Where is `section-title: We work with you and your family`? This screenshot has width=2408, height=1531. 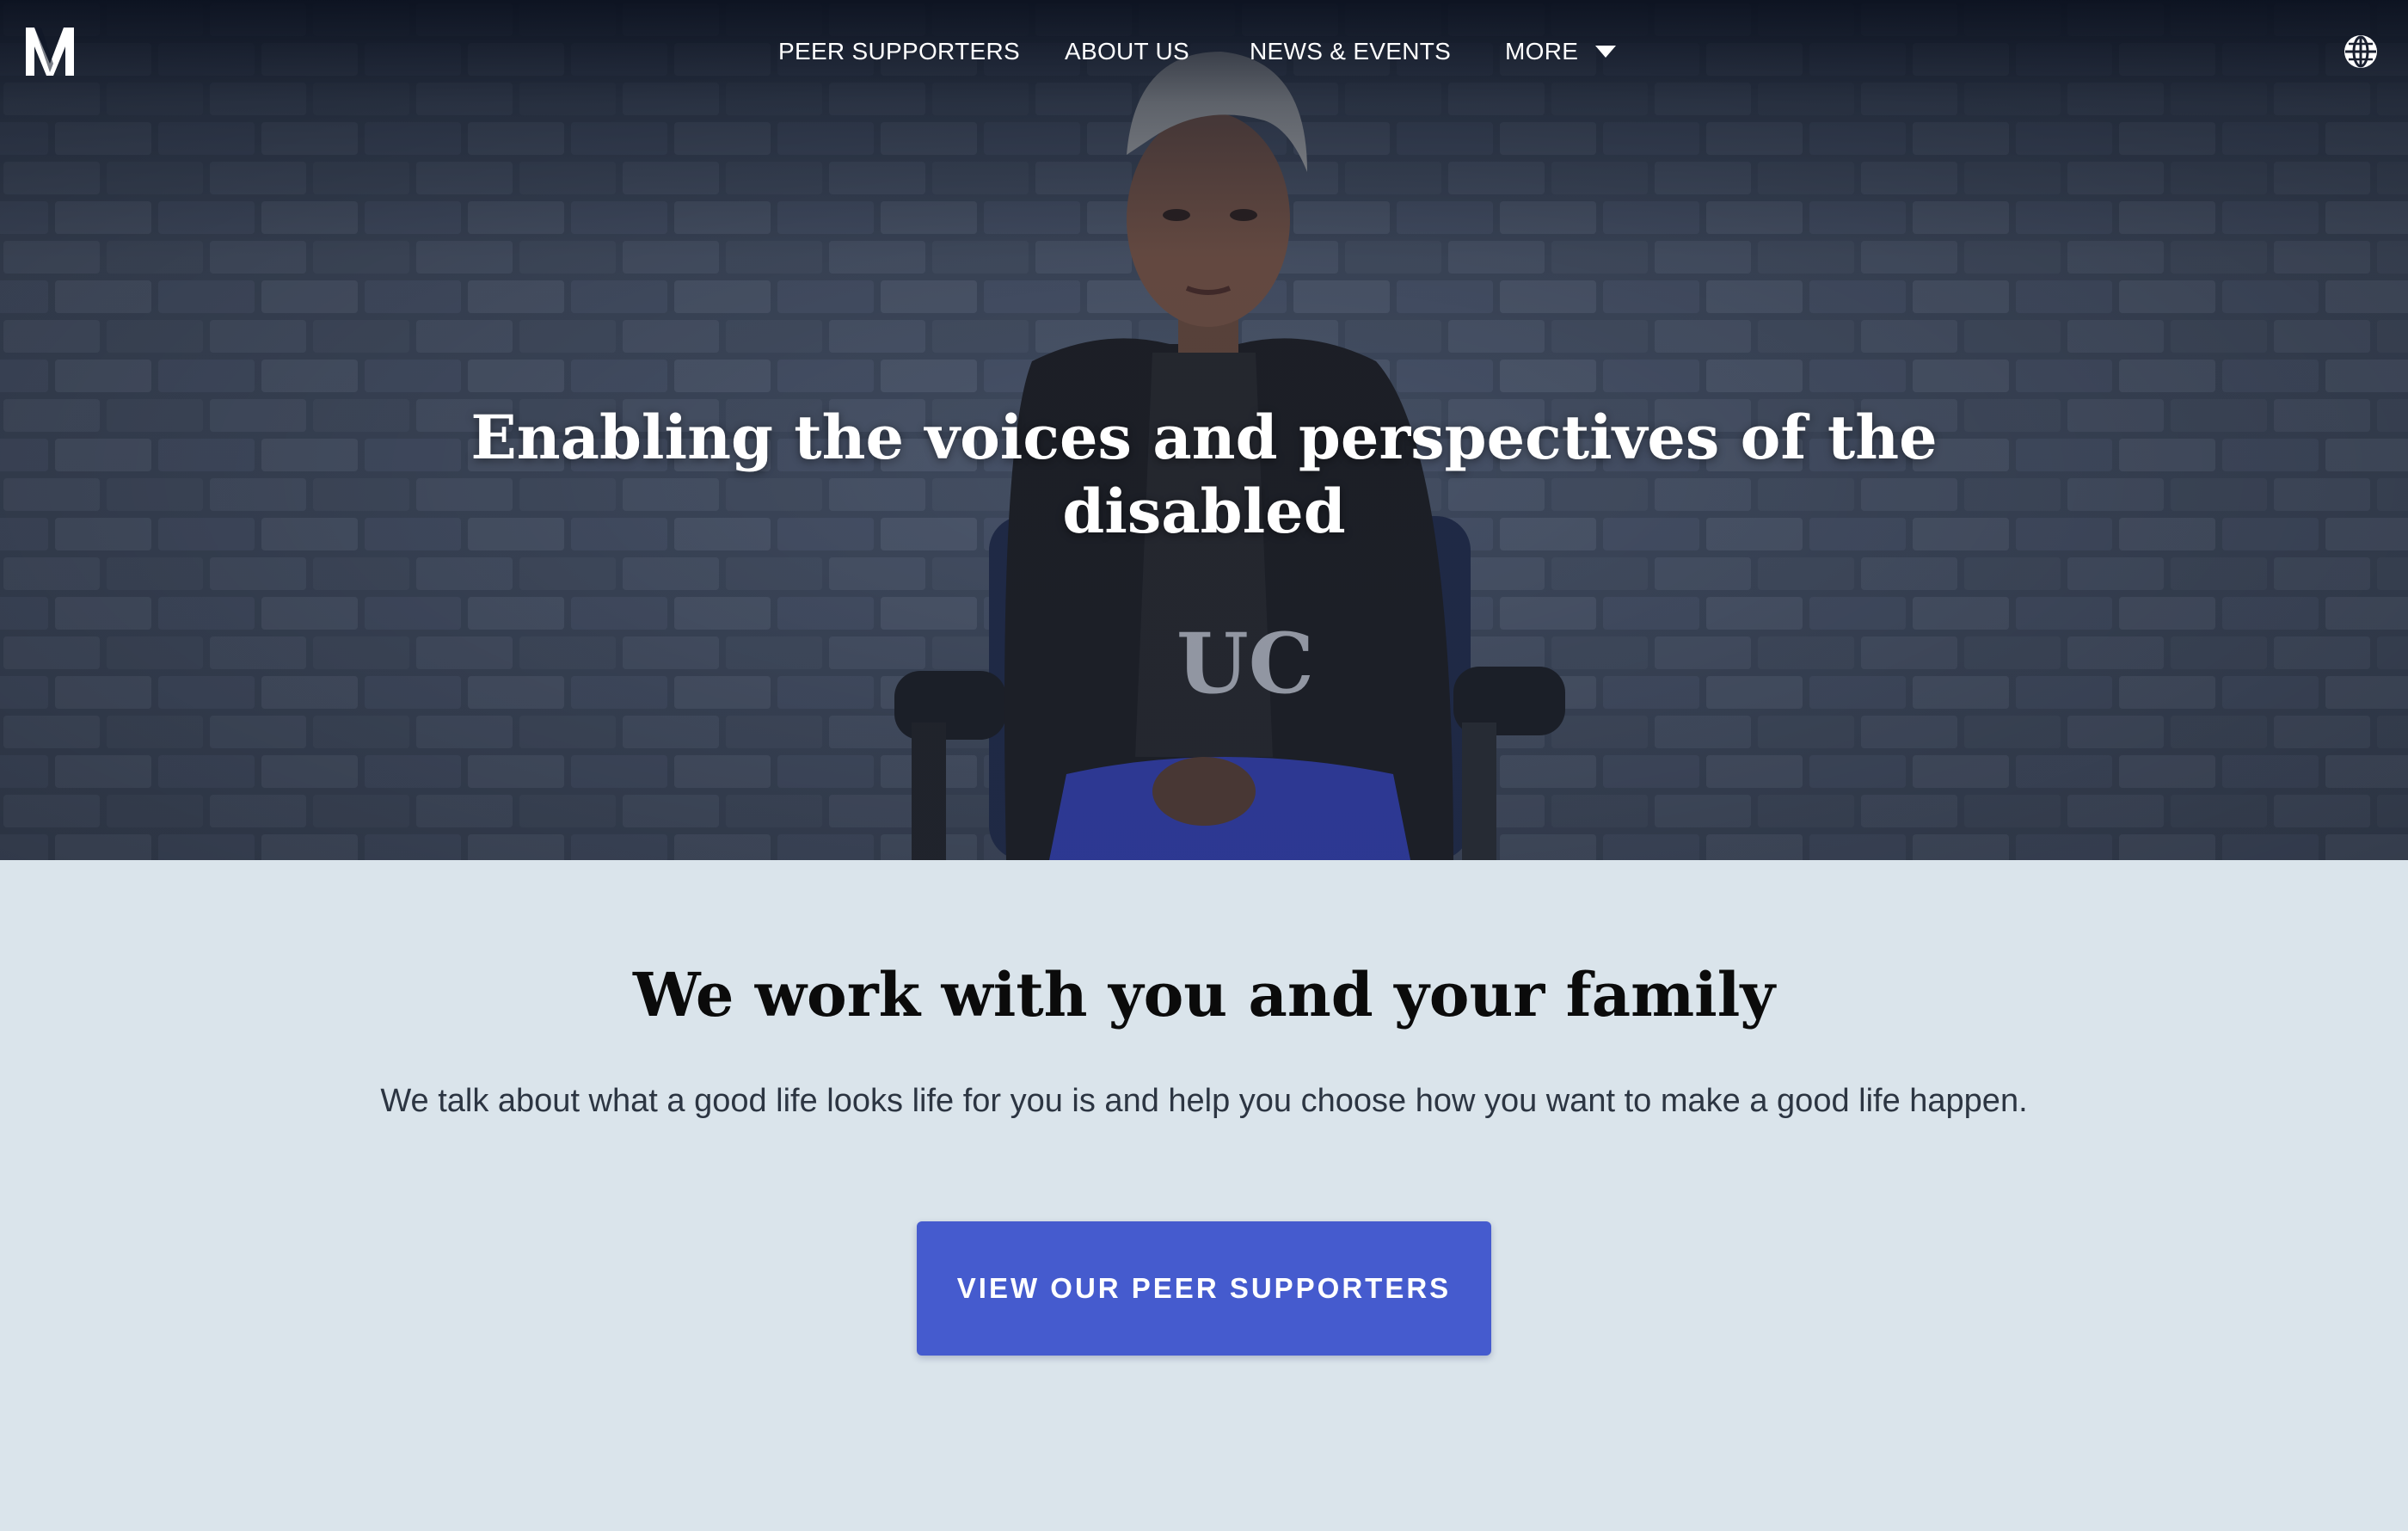
section-title: We work with you and your family is located at coordinates (1204, 994).